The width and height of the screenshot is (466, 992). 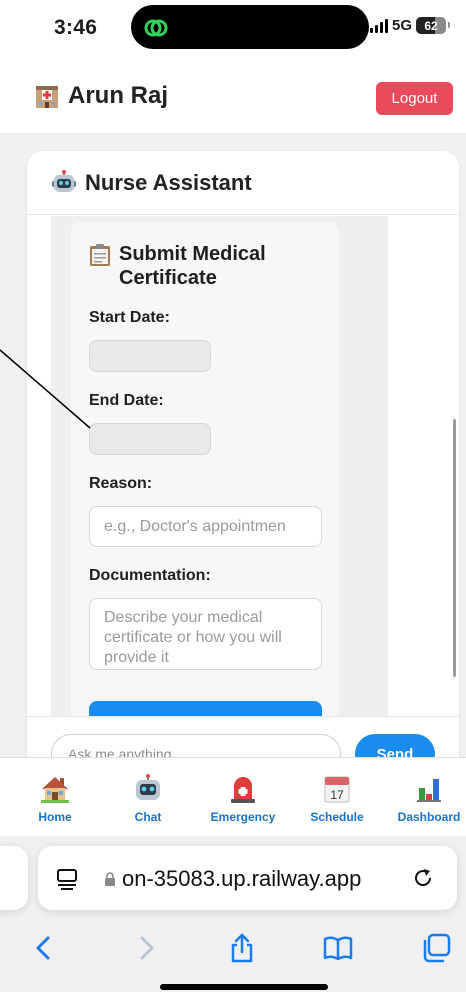 I want to click on form-title: Submit Medical Certificate, so click(x=205, y=266).